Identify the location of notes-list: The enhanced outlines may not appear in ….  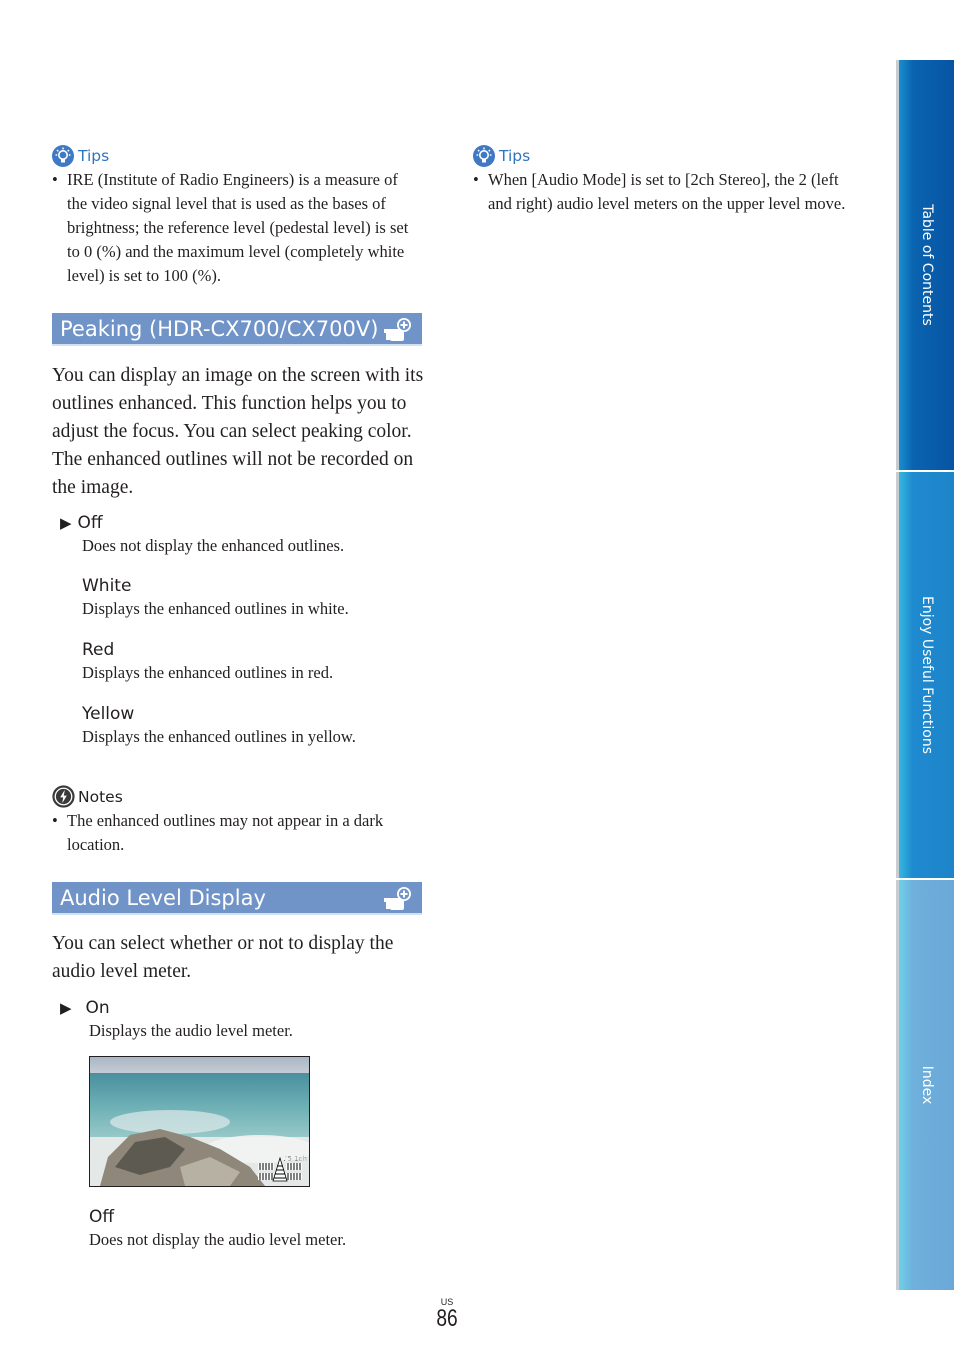
(237, 833).